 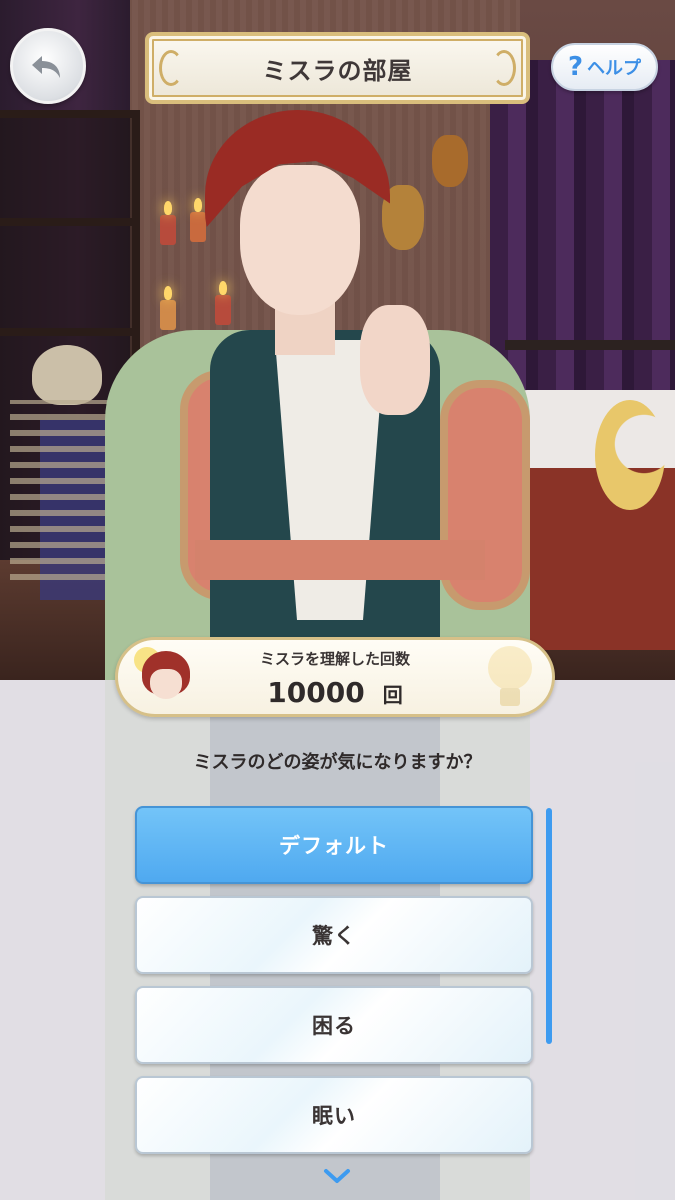 What do you see at coordinates (340, 560) in the screenshot?
I see `character-sash` at bounding box center [340, 560].